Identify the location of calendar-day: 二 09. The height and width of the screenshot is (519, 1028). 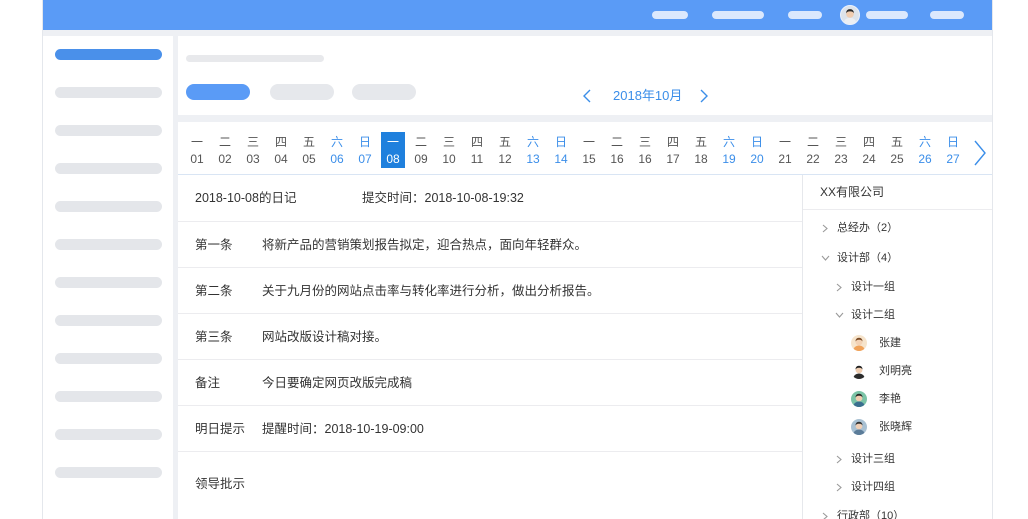
(421, 148).